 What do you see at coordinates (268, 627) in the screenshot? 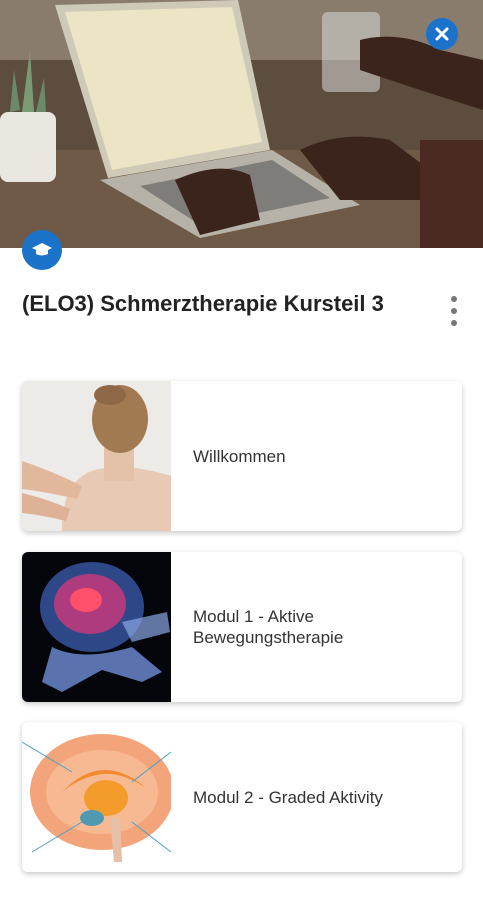
I see `module-label: Modul 1 - Aktive Bewegungstherapie` at bounding box center [268, 627].